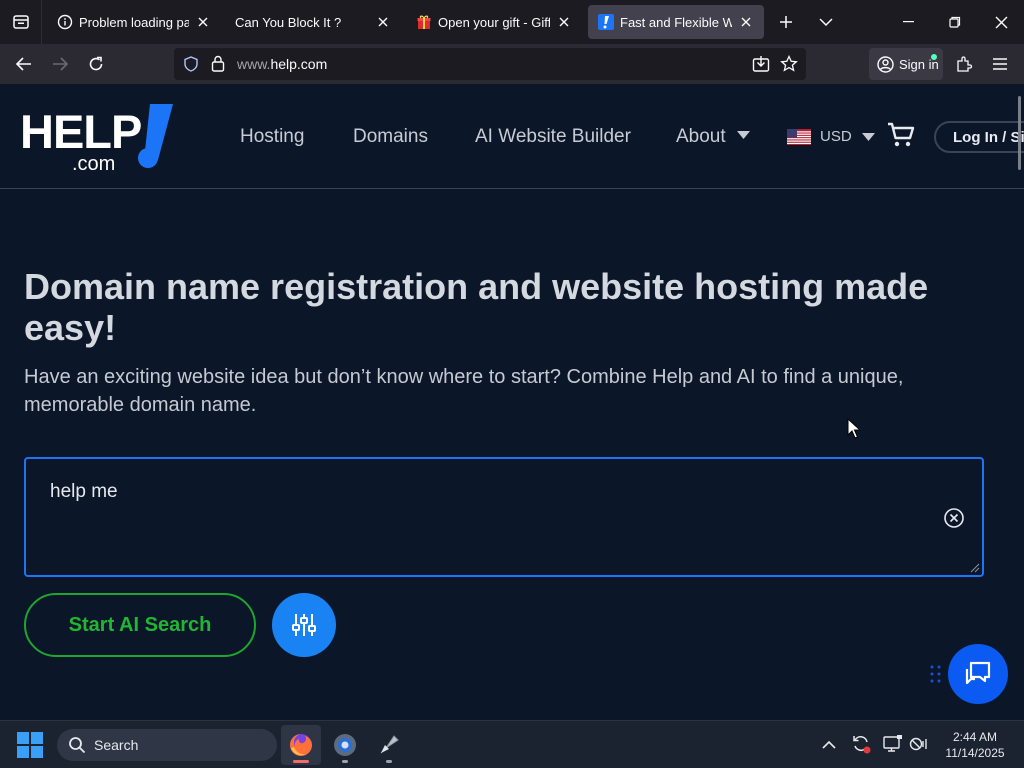 This screenshot has width=1024, height=768. Describe the element at coordinates (167, 745) in the screenshot. I see `taskbar-search: Search` at that location.